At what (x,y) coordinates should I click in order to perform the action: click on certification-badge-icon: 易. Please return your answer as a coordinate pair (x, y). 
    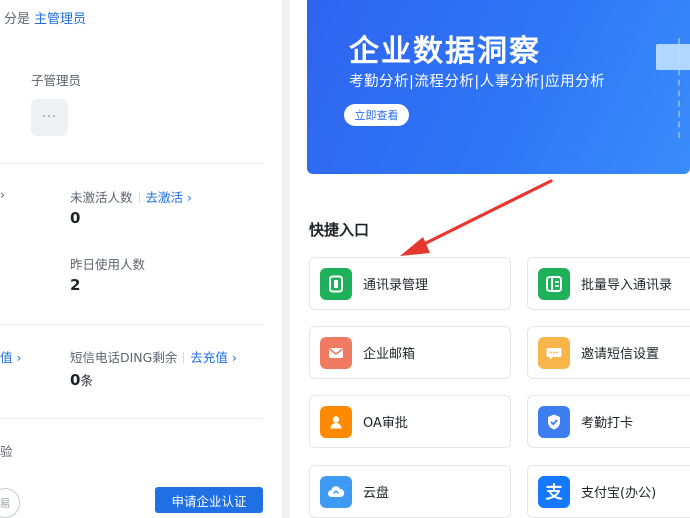
    Looking at the image, I should click on (10, 503).